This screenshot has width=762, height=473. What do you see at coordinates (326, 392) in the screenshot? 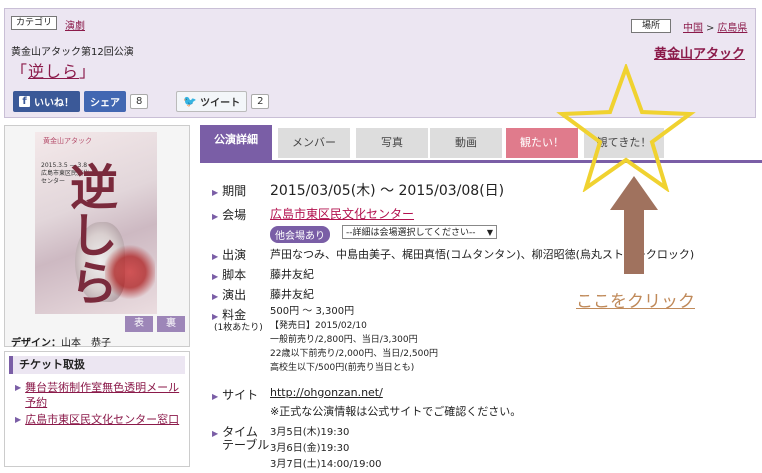
I see `site-link: http://ohgonzan.net/` at bounding box center [326, 392].